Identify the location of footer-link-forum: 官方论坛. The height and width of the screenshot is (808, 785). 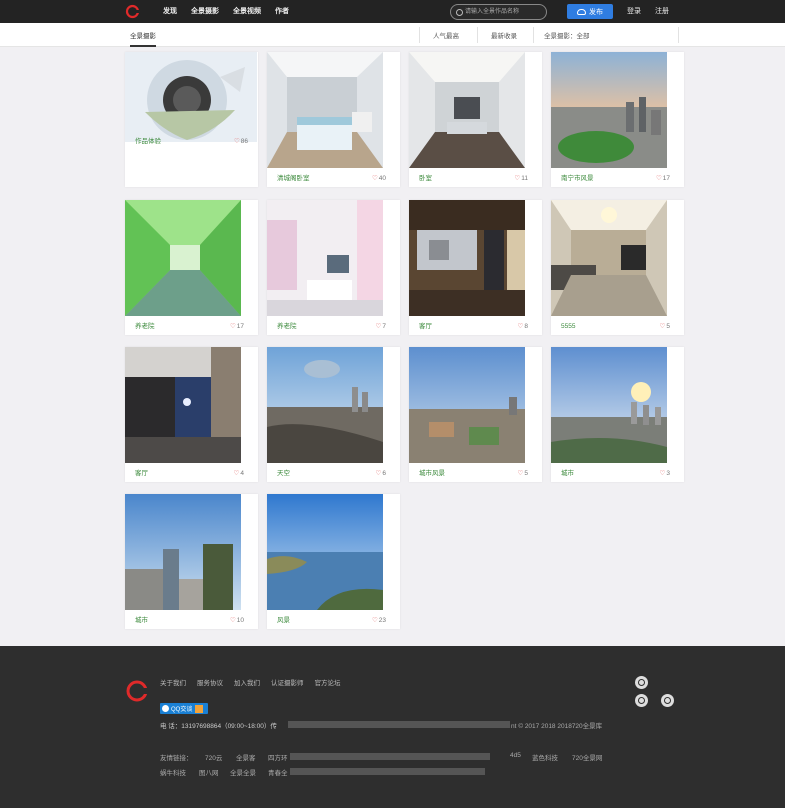
(328, 682).